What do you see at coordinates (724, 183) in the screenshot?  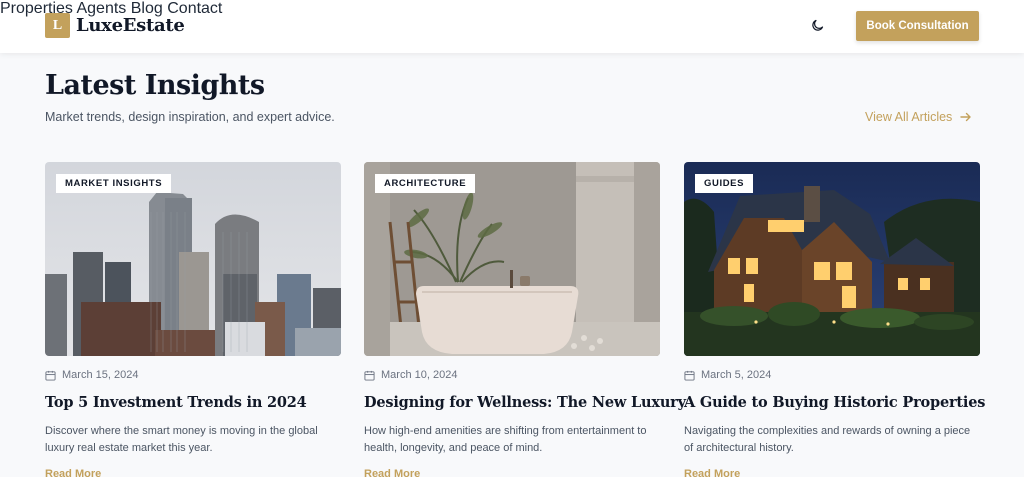 I see `category-badge: GUIDES` at bounding box center [724, 183].